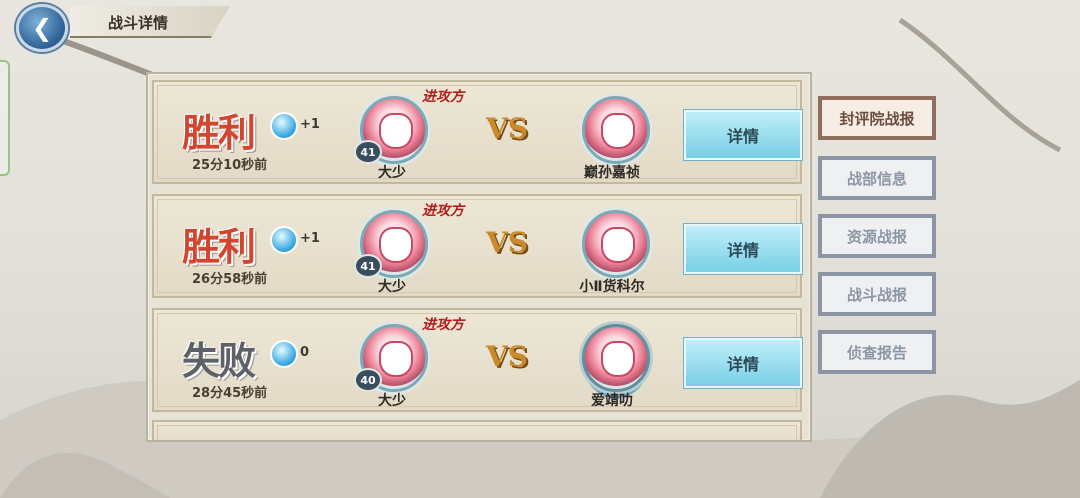 Image resolution: width=1080 pixels, height=498 pixels. Describe the element at coordinates (877, 294) in the screenshot. I see `side-tab-battle-report: 战斗战报` at that location.